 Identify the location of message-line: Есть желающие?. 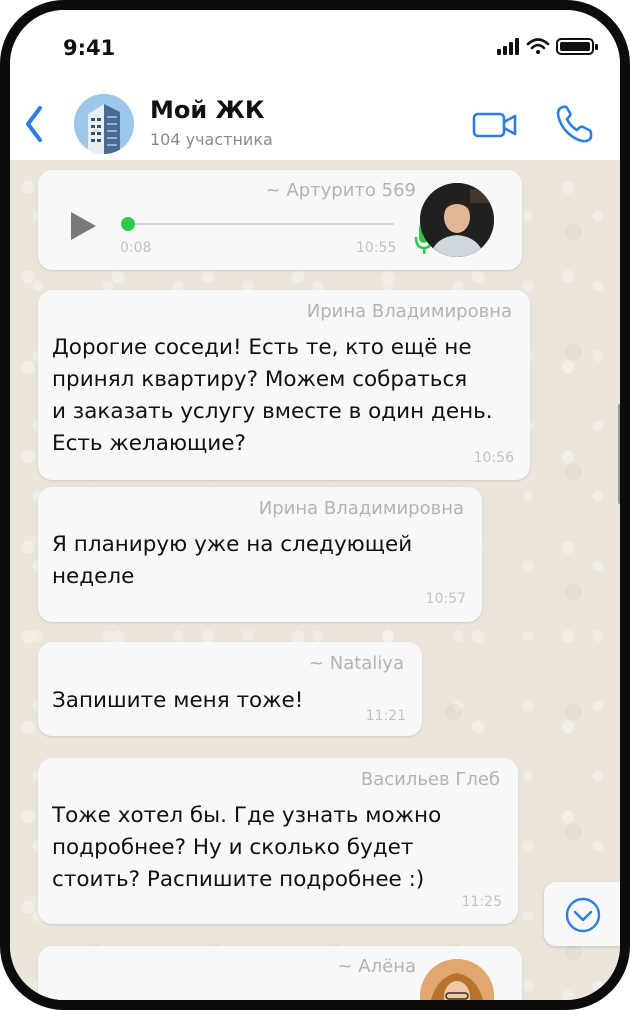
(149, 443).